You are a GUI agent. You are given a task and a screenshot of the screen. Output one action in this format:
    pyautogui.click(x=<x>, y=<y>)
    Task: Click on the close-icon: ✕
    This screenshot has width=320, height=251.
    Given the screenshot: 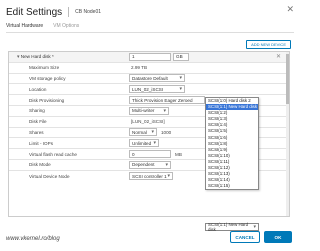 What is the action you would take?
    pyautogui.click(x=290, y=9)
    